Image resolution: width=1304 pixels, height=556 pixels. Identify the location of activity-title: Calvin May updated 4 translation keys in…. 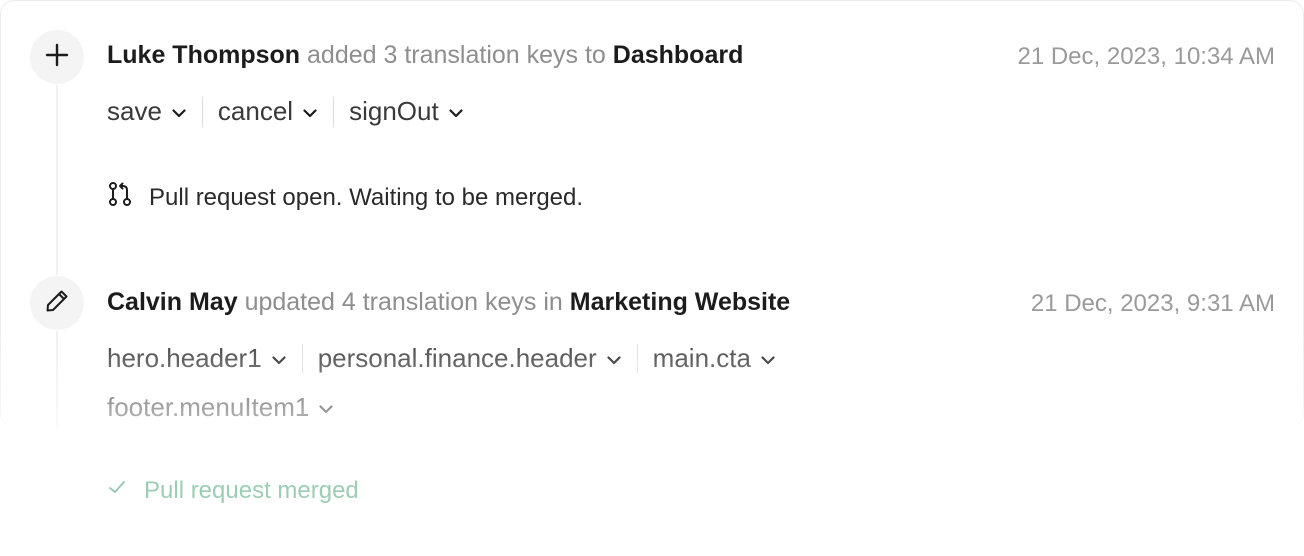
(448, 302).